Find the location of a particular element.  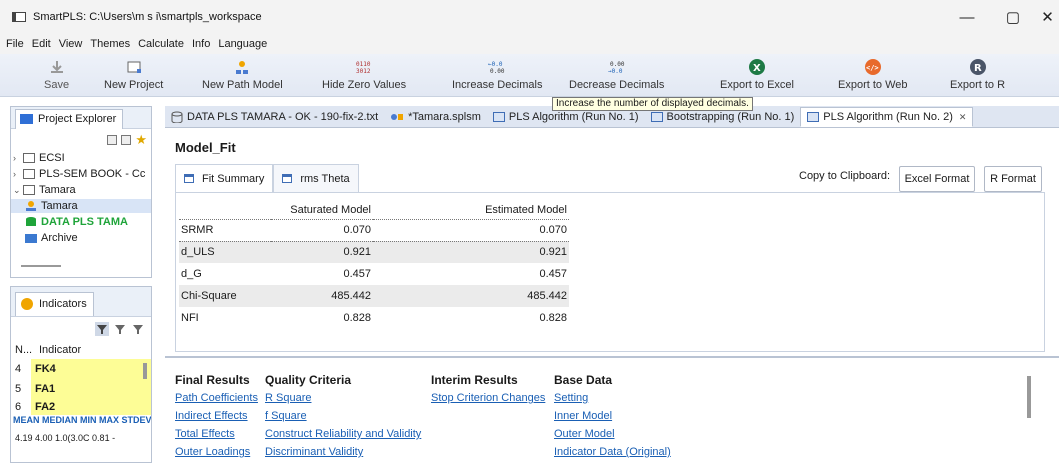

indicator-row: 6 FA2 is located at coordinates (81, 407).